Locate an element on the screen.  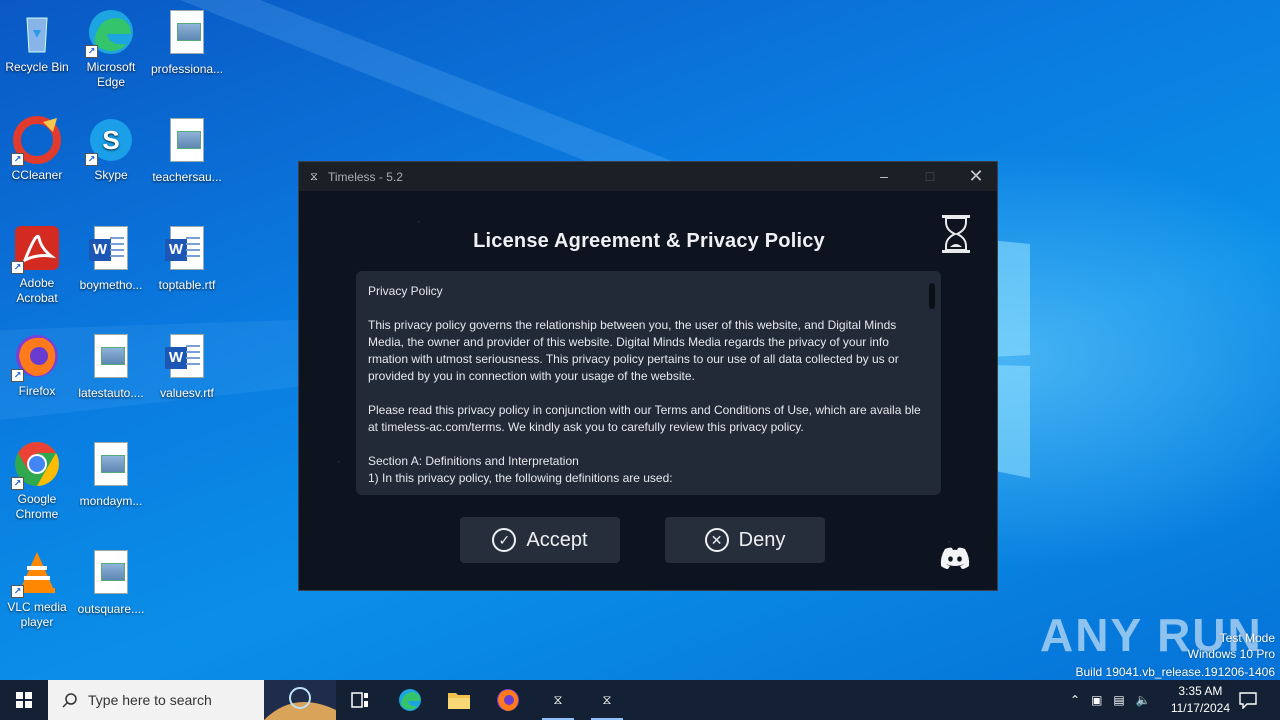
volume-icon: 🔈 is located at coordinates (1143, 700).